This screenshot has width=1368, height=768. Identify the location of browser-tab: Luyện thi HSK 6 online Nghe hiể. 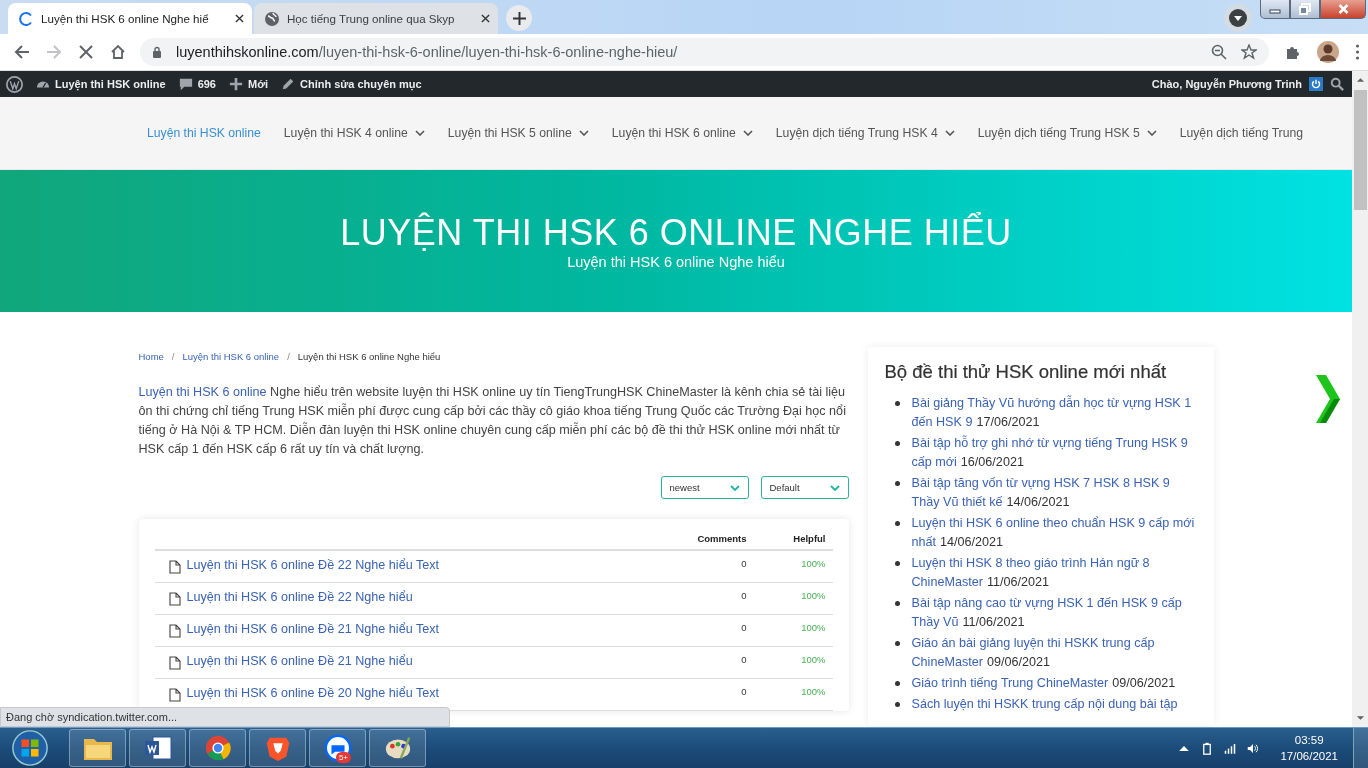
(130, 18).